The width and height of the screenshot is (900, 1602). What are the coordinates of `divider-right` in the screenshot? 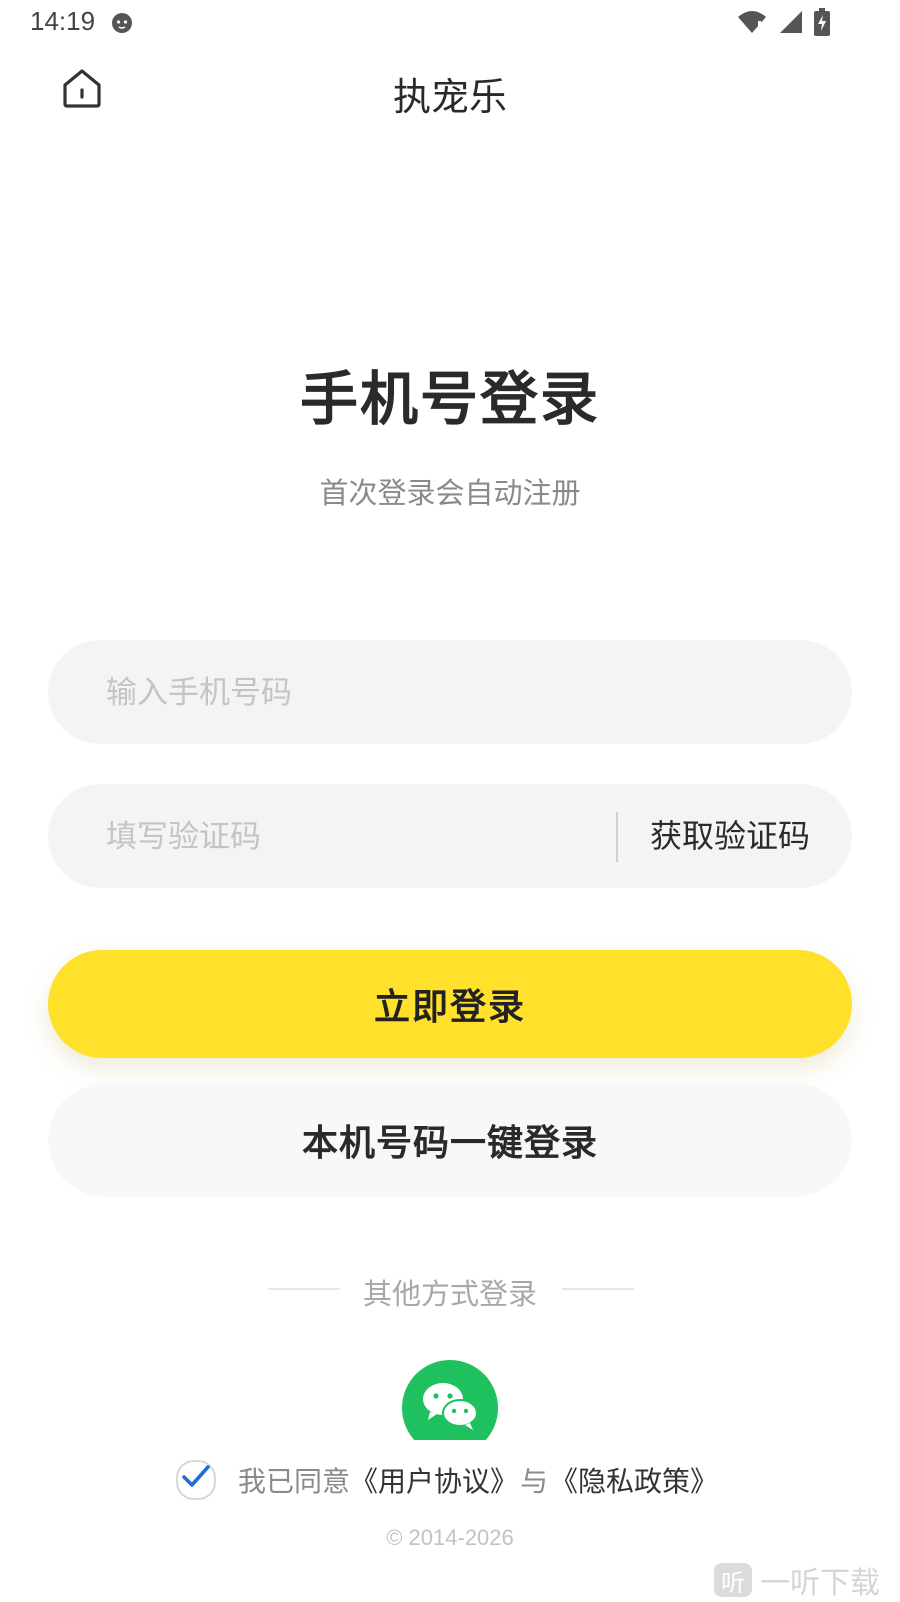 It's located at (598, 1289).